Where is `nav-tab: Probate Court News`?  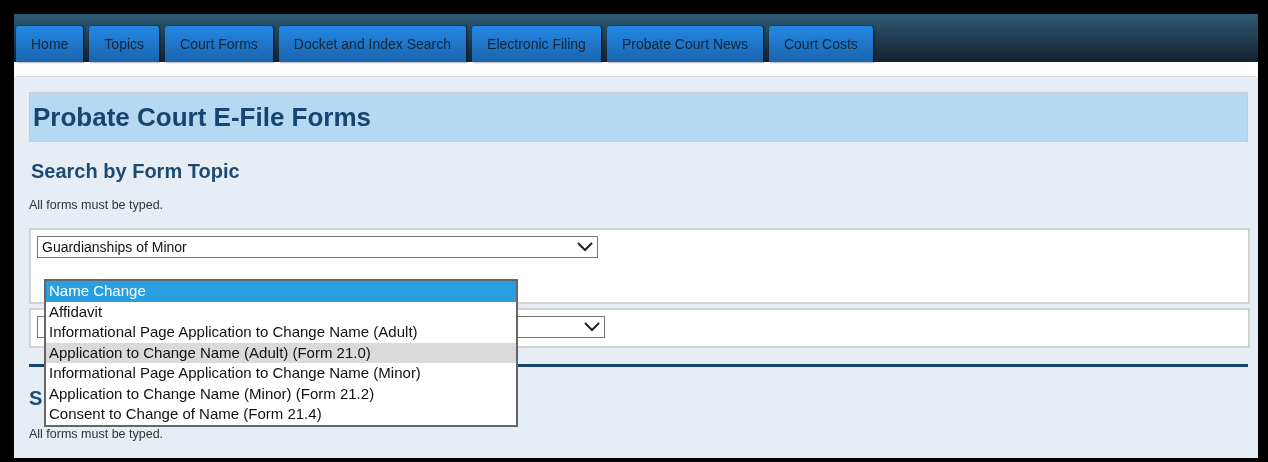 nav-tab: Probate Court News is located at coordinates (684, 44).